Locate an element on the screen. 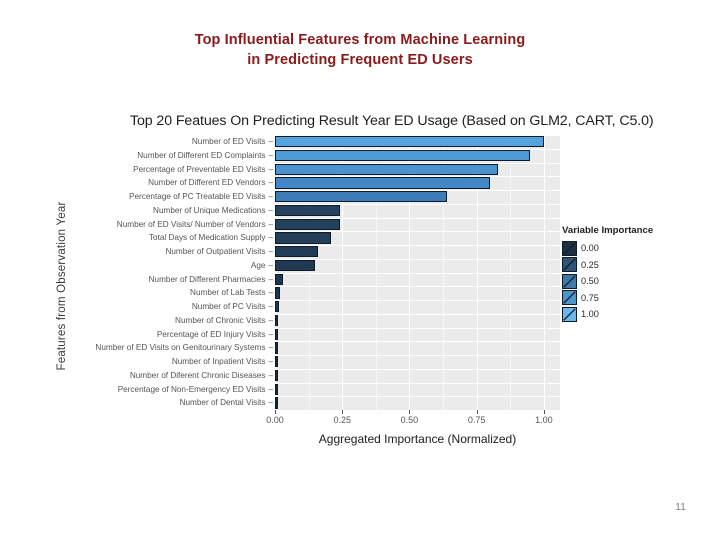  x-axis-tick-label: 1.00 is located at coordinates (544, 420).